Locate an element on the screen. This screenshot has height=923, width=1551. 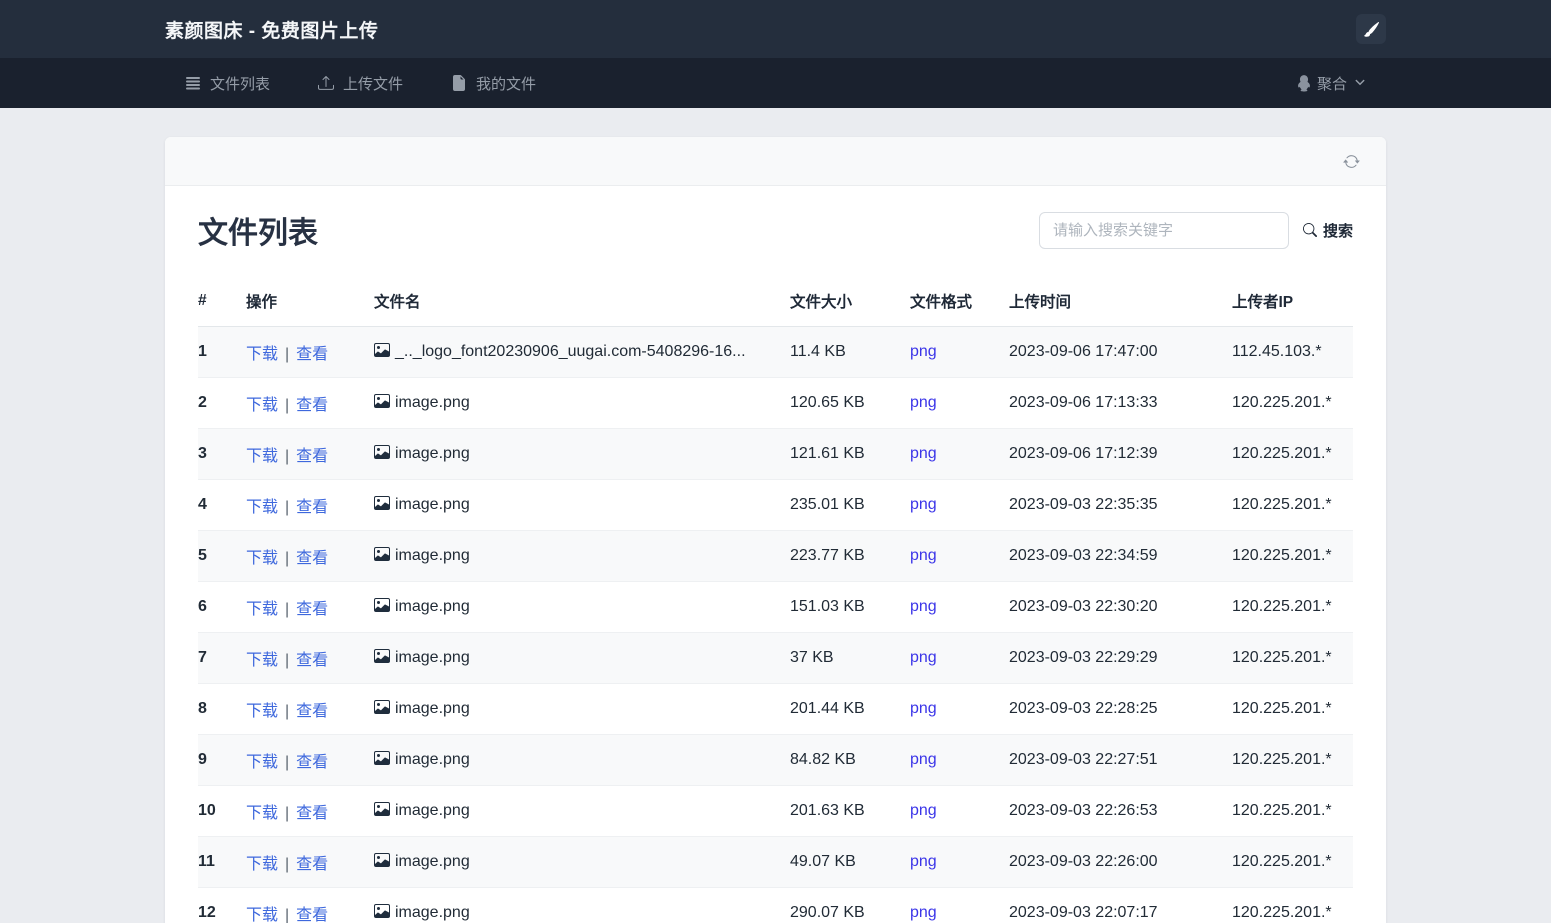
row-index: 8 is located at coordinates (202, 708).